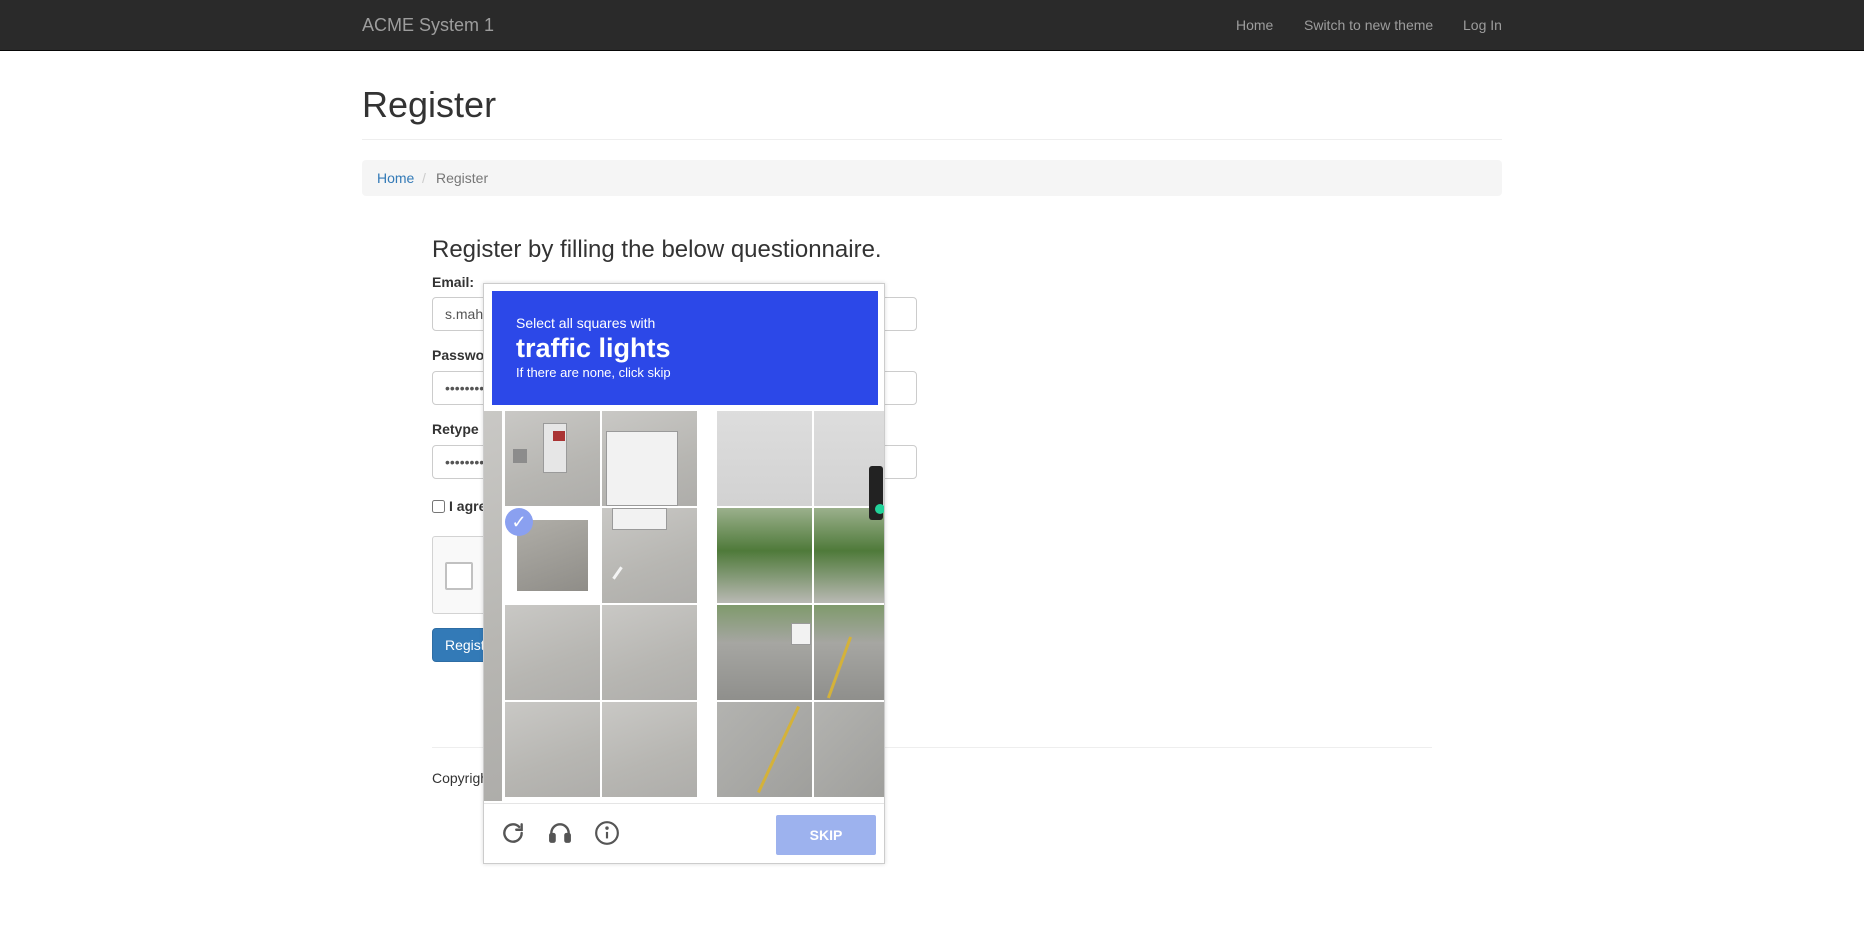 Image resolution: width=1864 pixels, height=933 pixels. I want to click on info-icon, so click(607, 835).